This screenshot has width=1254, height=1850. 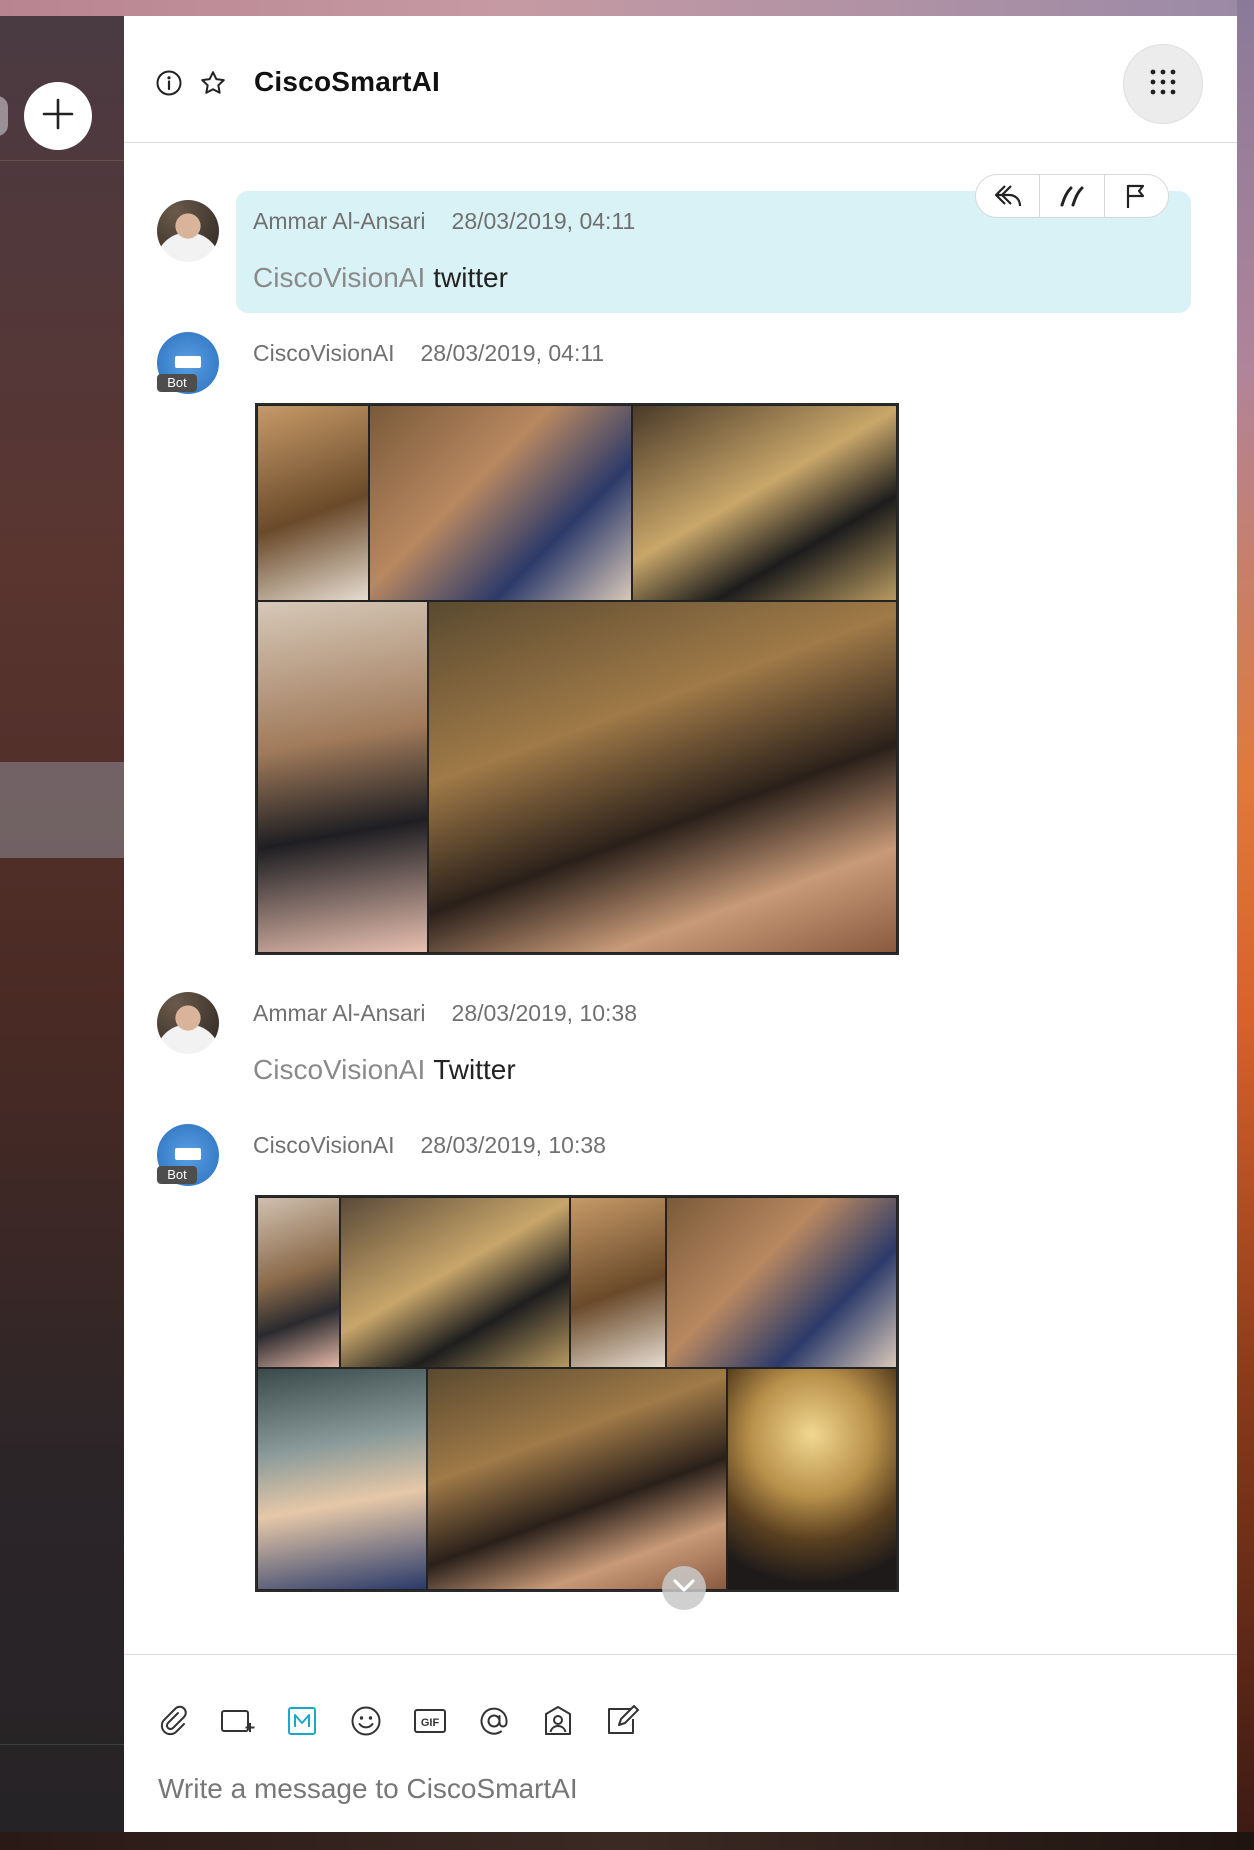 I want to click on photo-collage, so click(x=577, y=1393).